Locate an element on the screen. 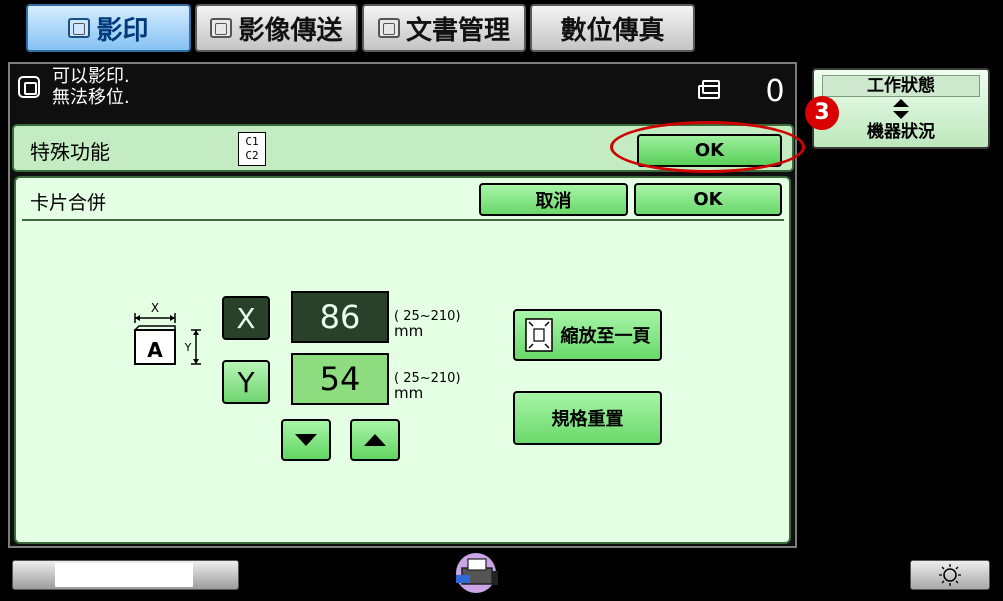 Image resolution: width=1003 pixels, height=601 pixels. document-filing-icon is located at coordinates (388, 28).